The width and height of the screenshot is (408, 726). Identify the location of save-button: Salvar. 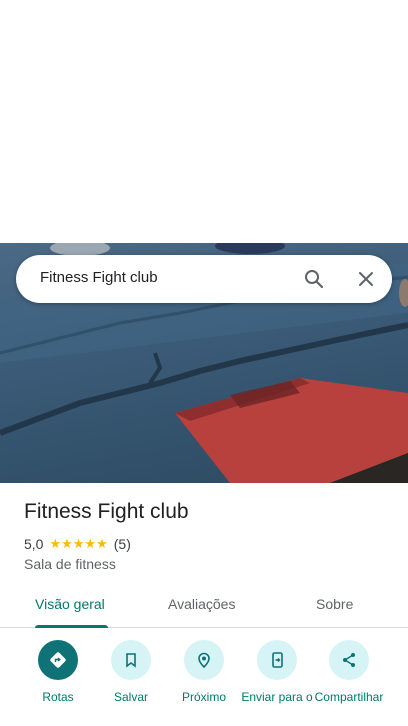
(131, 672).